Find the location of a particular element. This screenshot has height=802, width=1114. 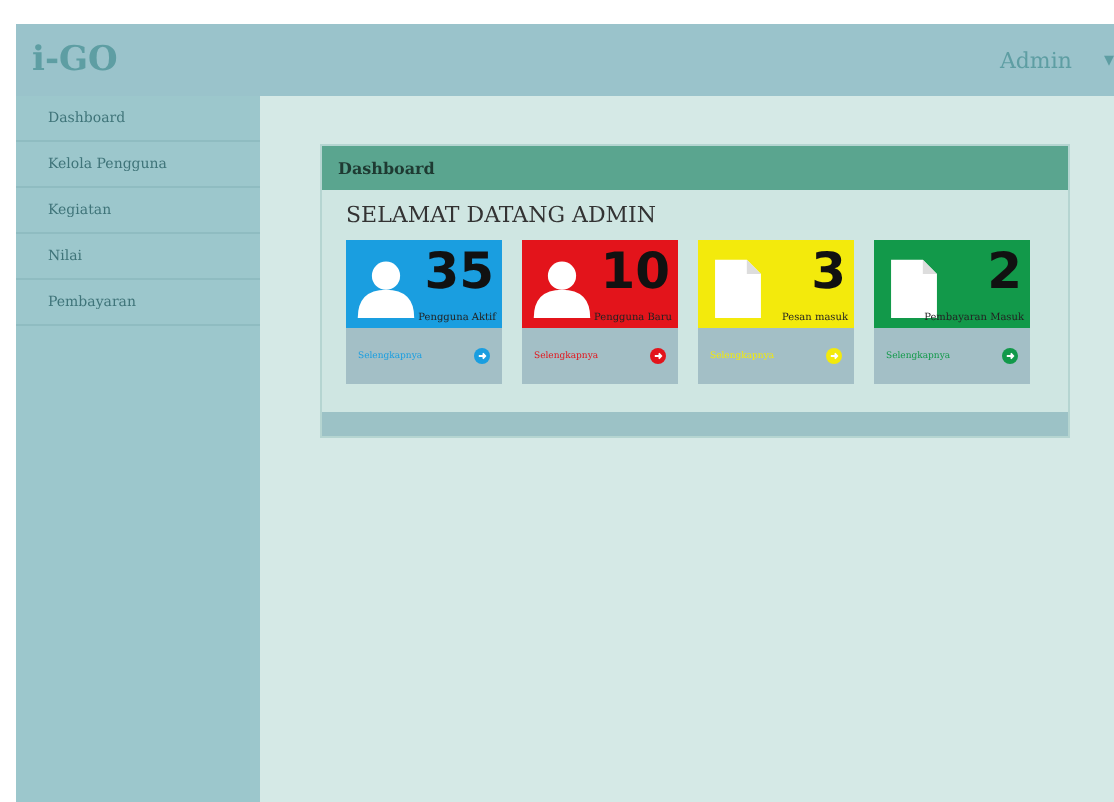

stat-count: 2 is located at coordinates (1004, 271).